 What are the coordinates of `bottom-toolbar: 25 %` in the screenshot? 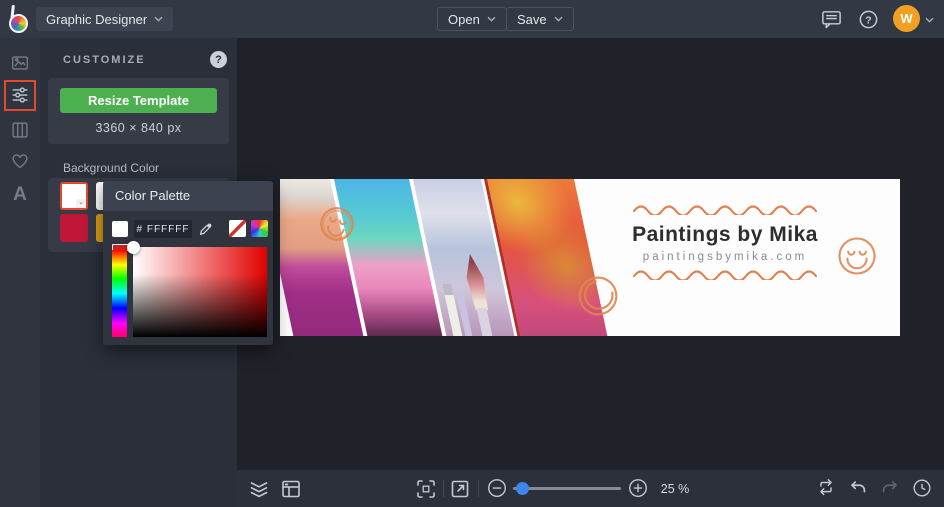 It's located at (590, 488).